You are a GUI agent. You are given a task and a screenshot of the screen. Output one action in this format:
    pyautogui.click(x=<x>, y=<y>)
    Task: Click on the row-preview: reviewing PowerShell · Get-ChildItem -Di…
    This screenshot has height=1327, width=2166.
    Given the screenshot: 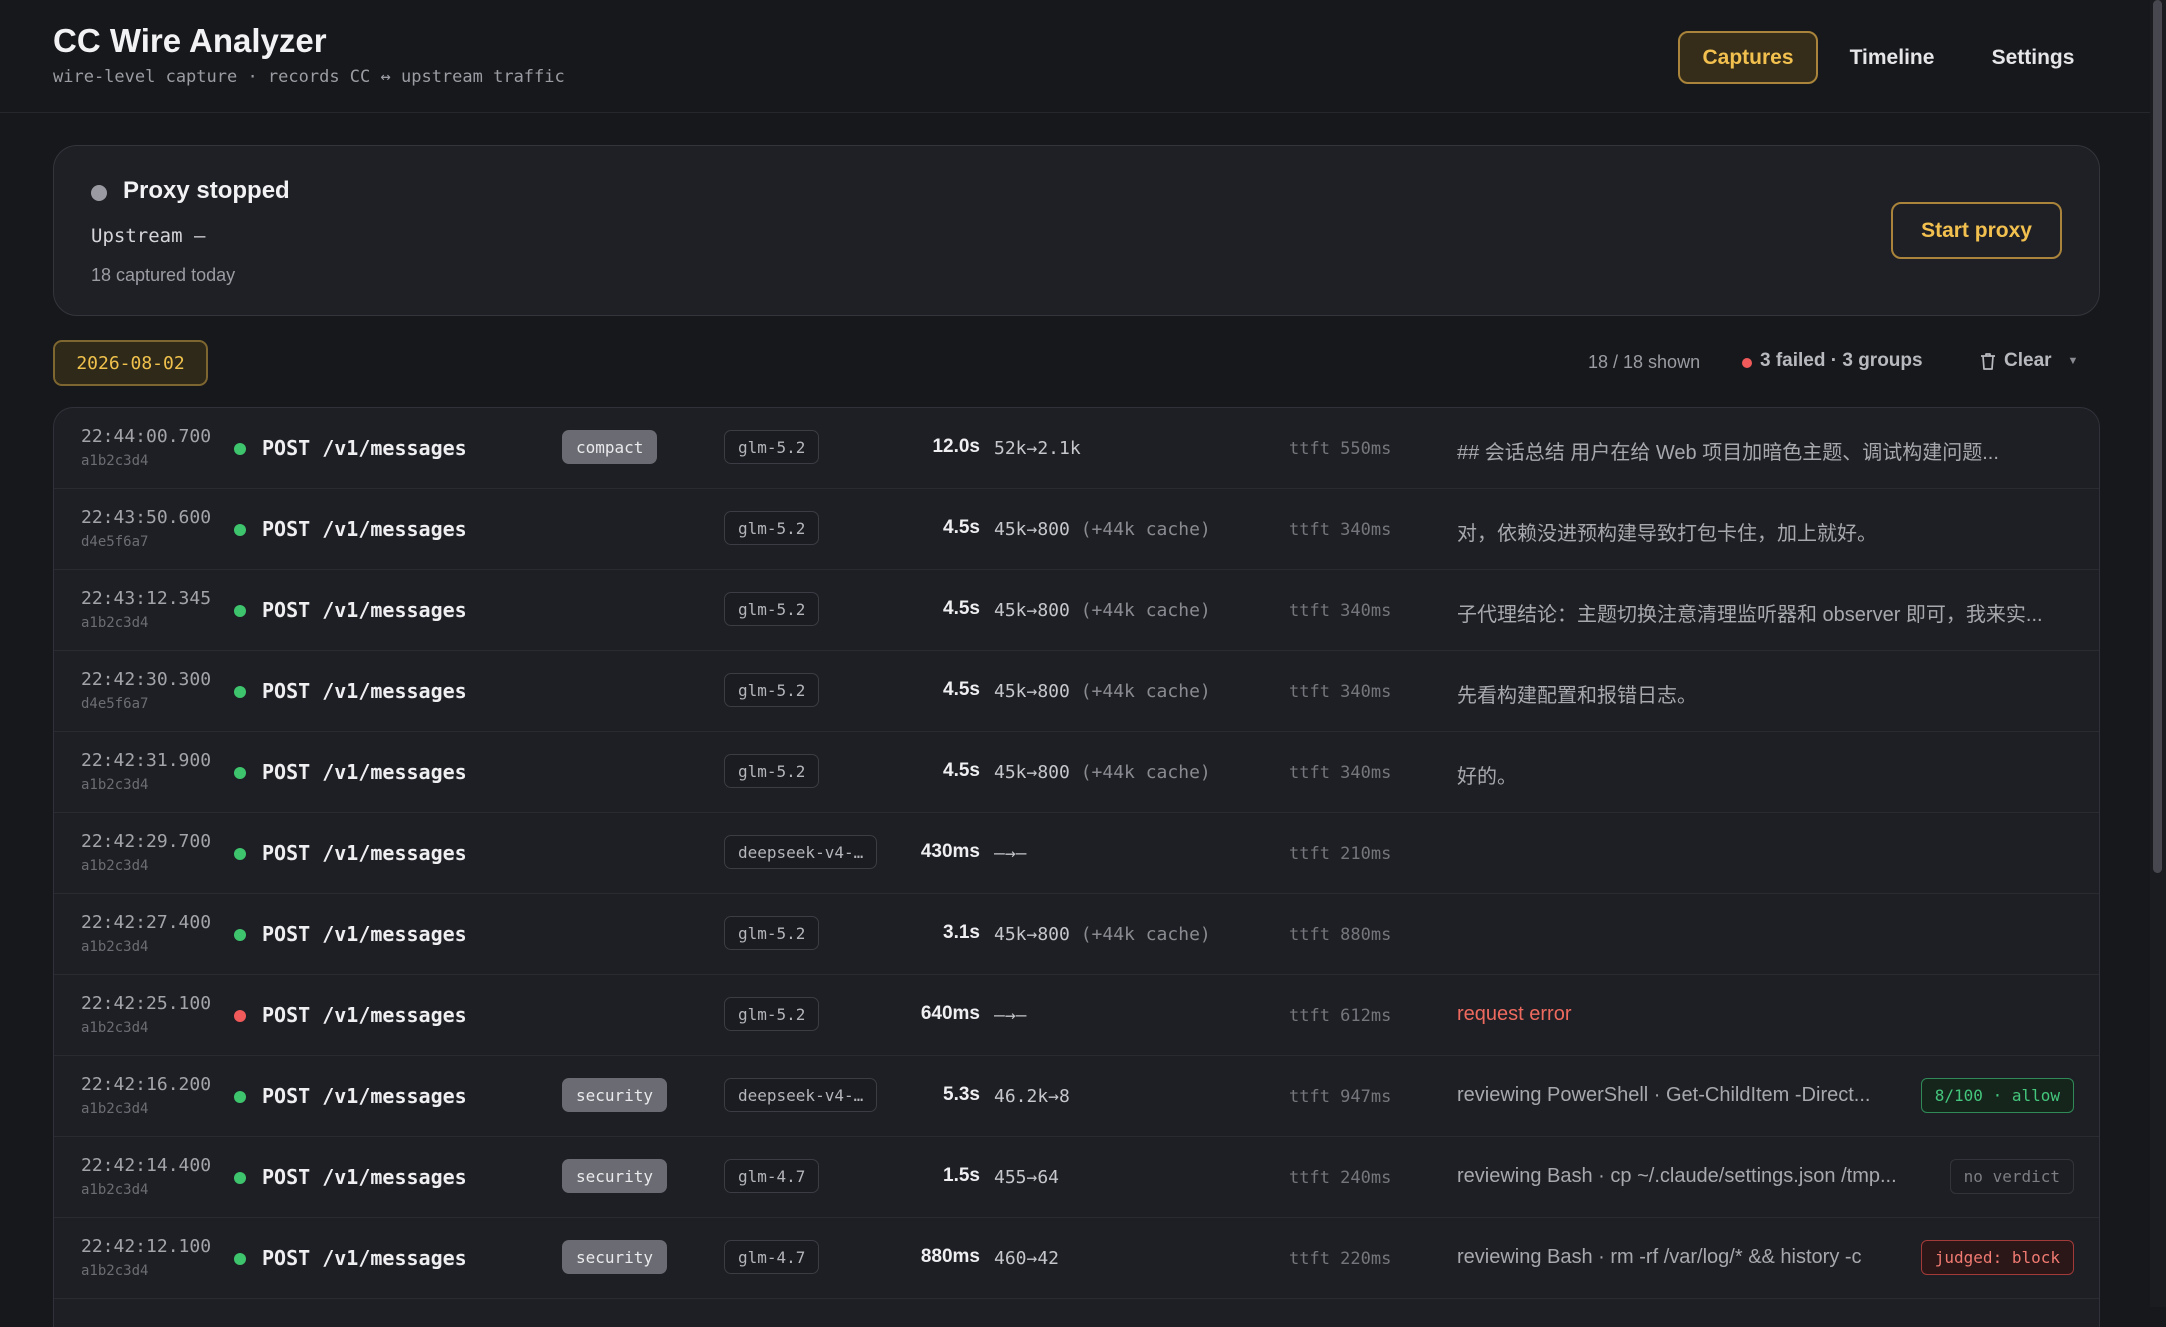 What is the action you would take?
    pyautogui.click(x=1664, y=1095)
    